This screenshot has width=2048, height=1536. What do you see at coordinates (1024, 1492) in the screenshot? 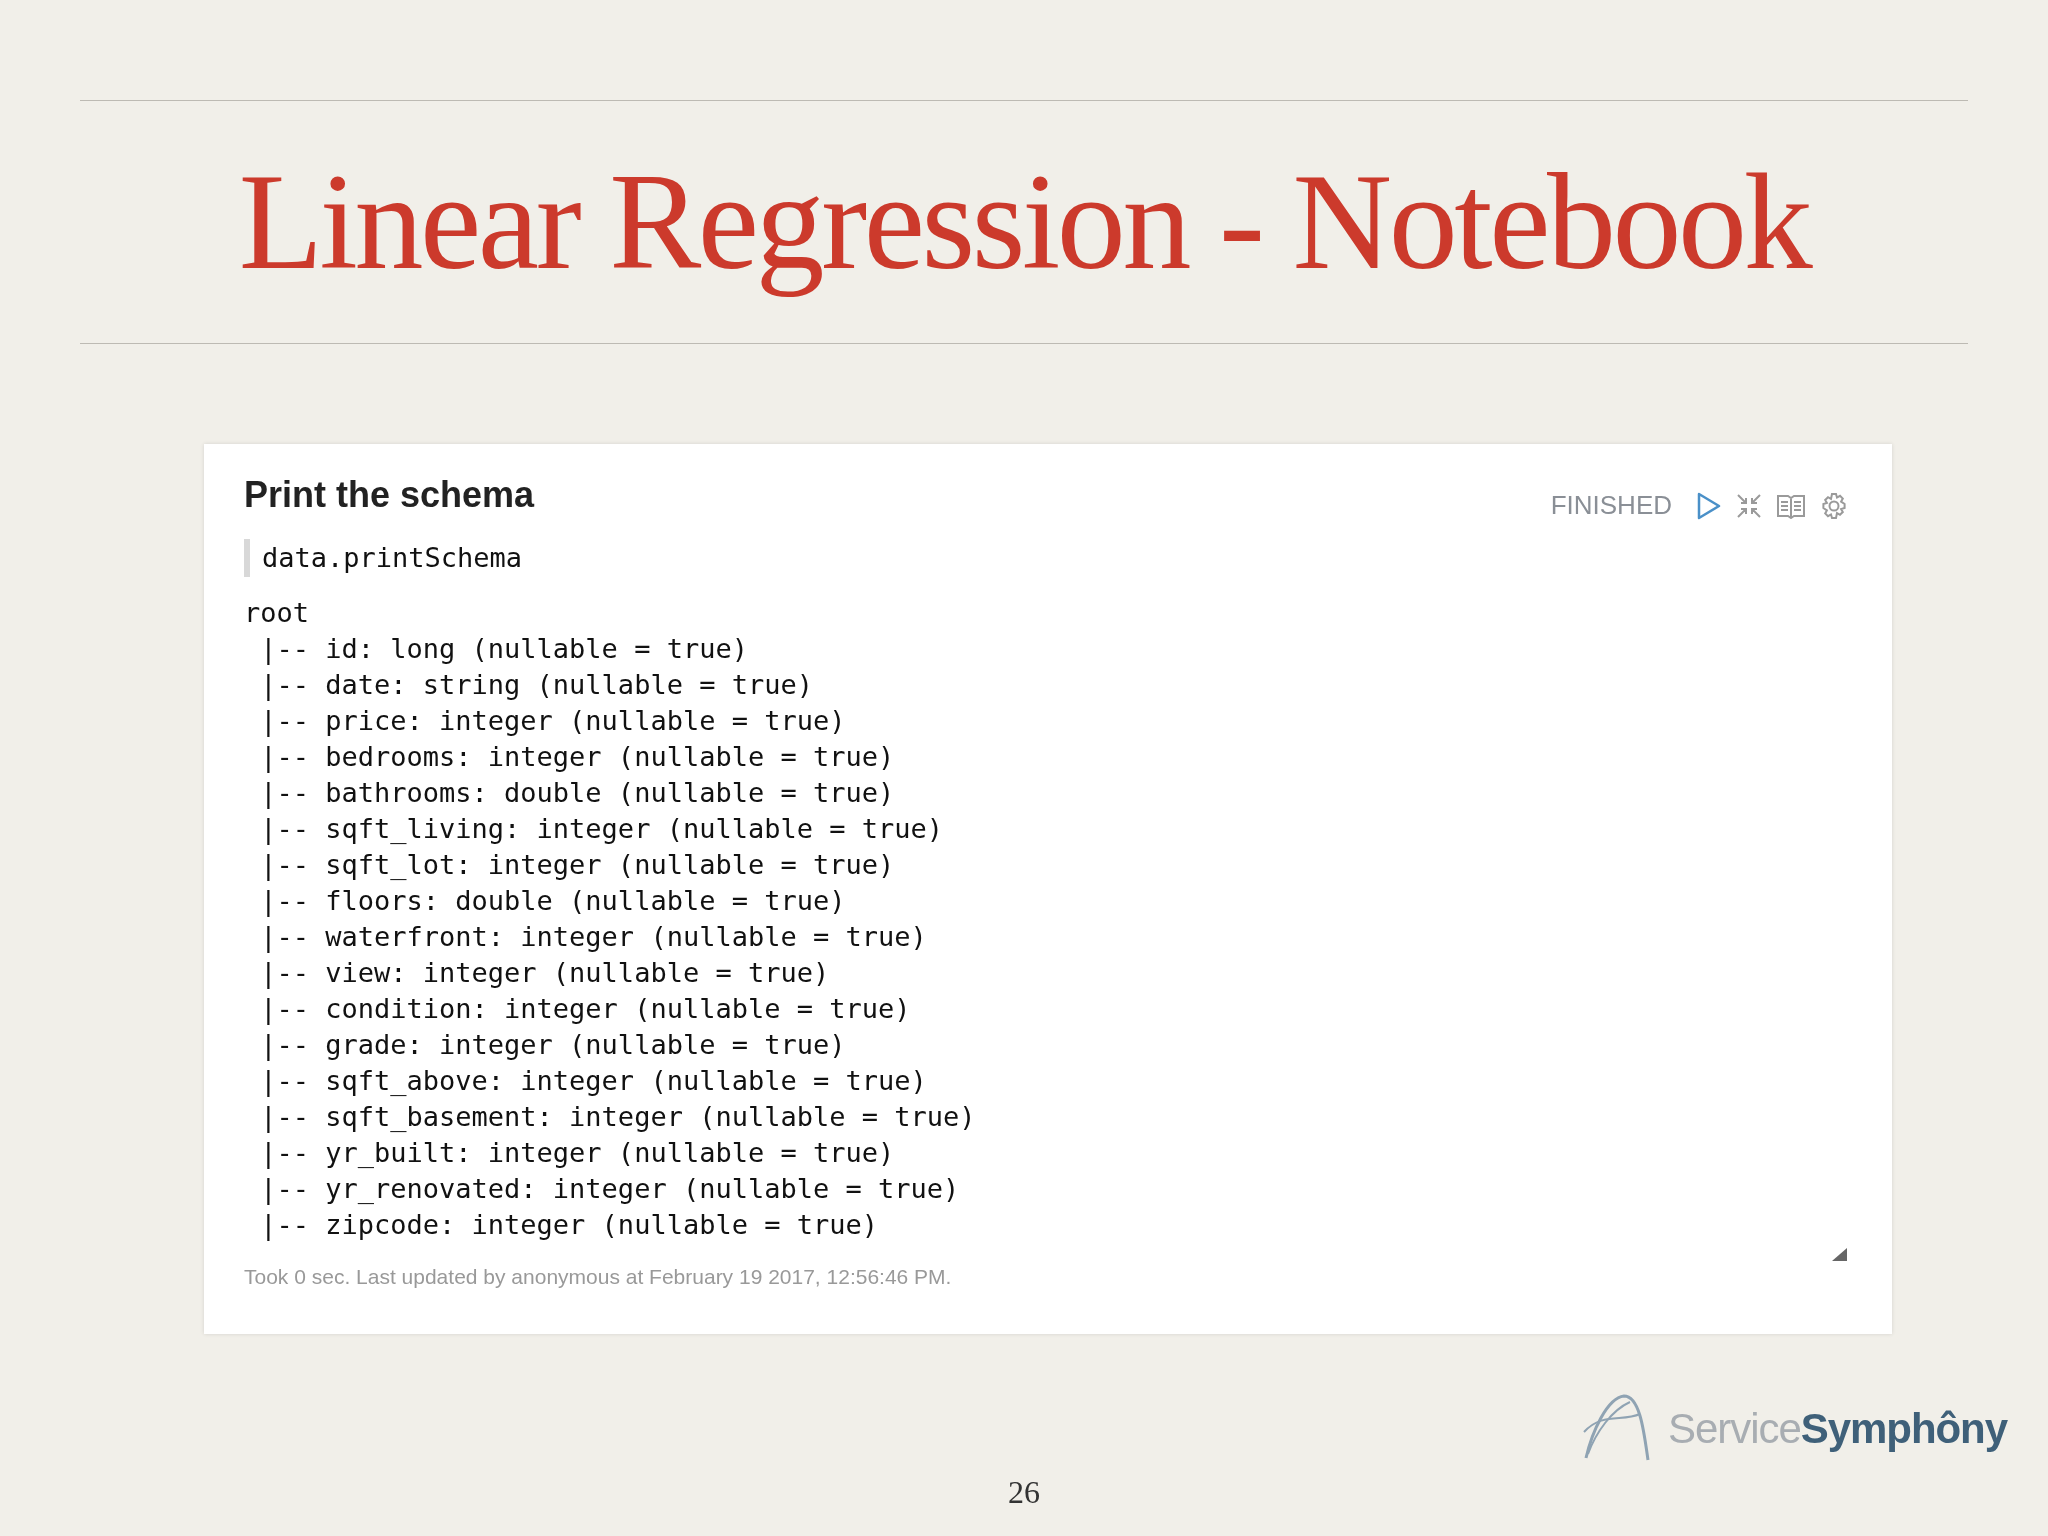
I see `page-number: 26` at bounding box center [1024, 1492].